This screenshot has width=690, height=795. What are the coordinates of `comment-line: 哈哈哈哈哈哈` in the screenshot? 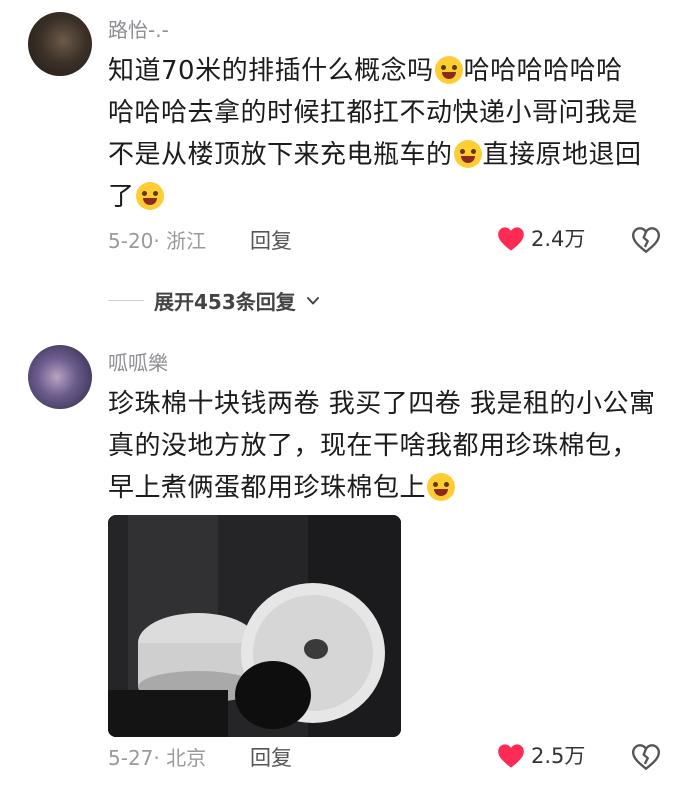 It's located at (543, 71).